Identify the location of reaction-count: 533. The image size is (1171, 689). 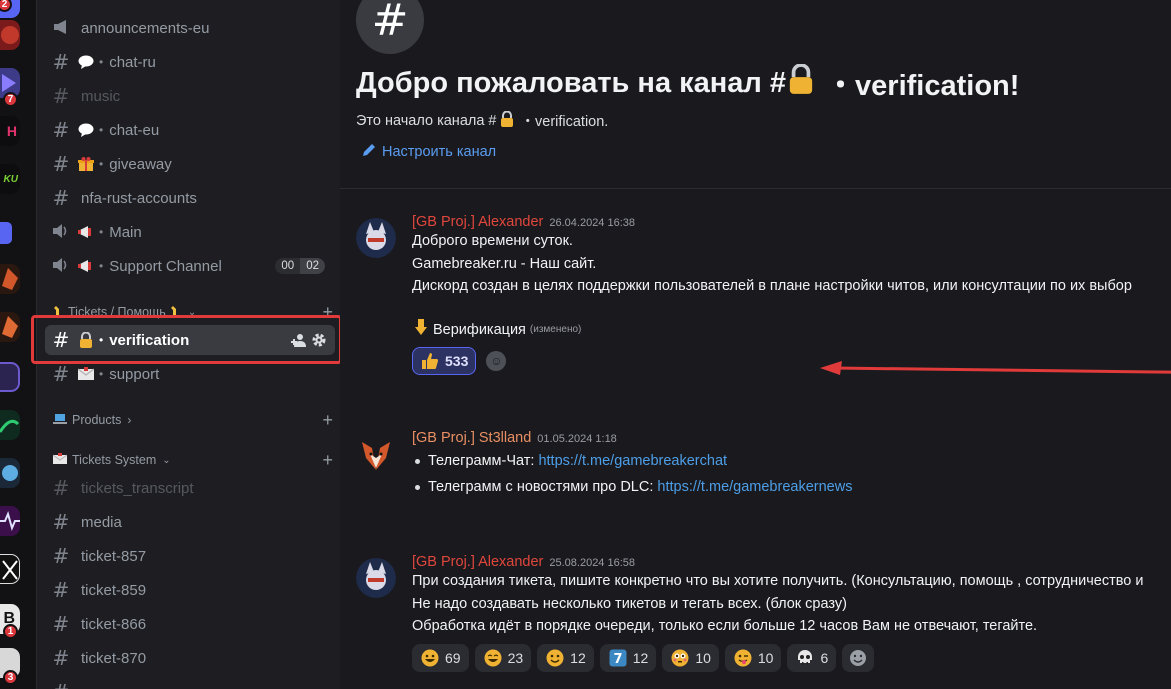
(457, 361).